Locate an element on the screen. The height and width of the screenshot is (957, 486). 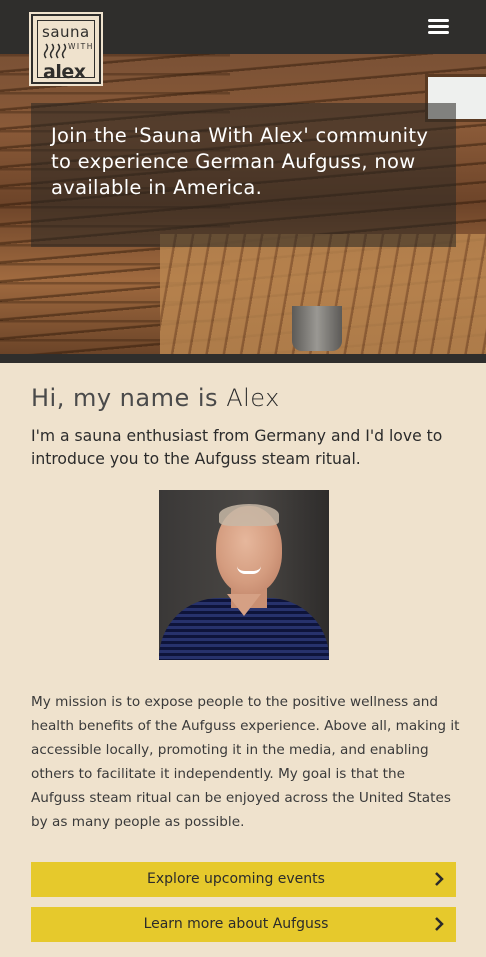
logo-word-with: WITH is located at coordinates (81, 46).